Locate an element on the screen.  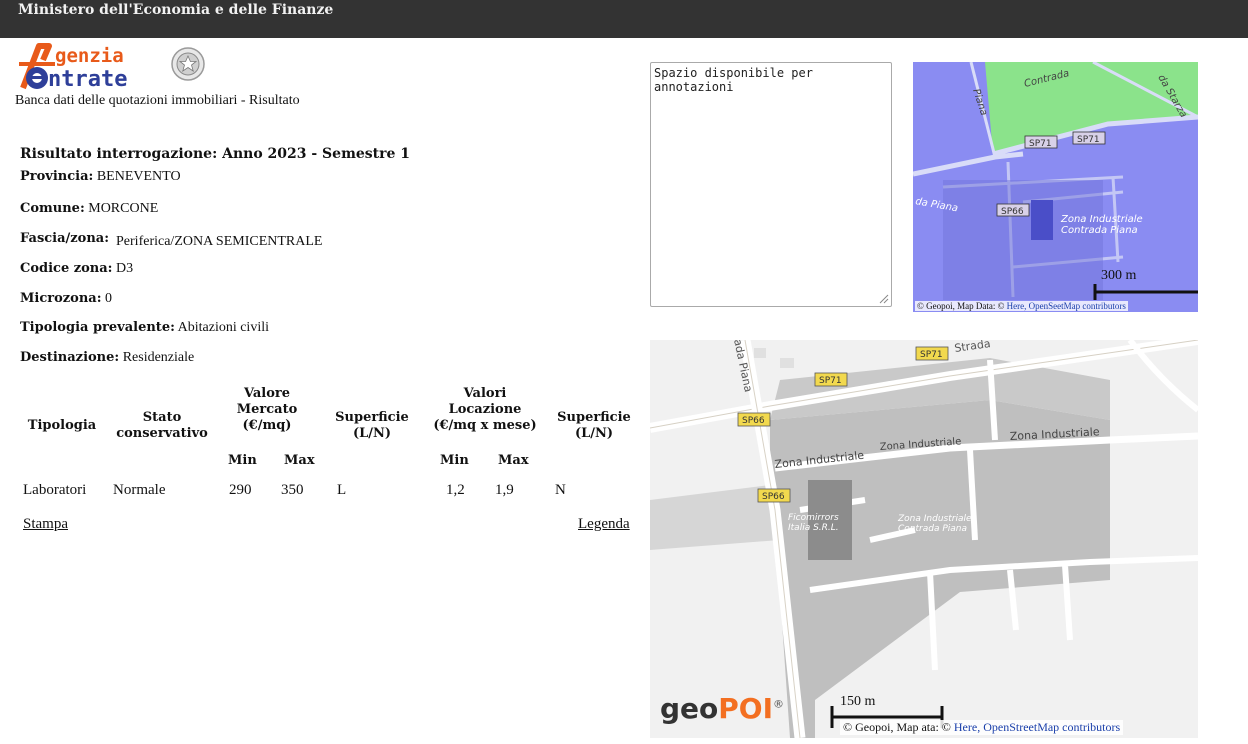
field-codice-zona: Codice zona: D3 is located at coordinates (77, 268).